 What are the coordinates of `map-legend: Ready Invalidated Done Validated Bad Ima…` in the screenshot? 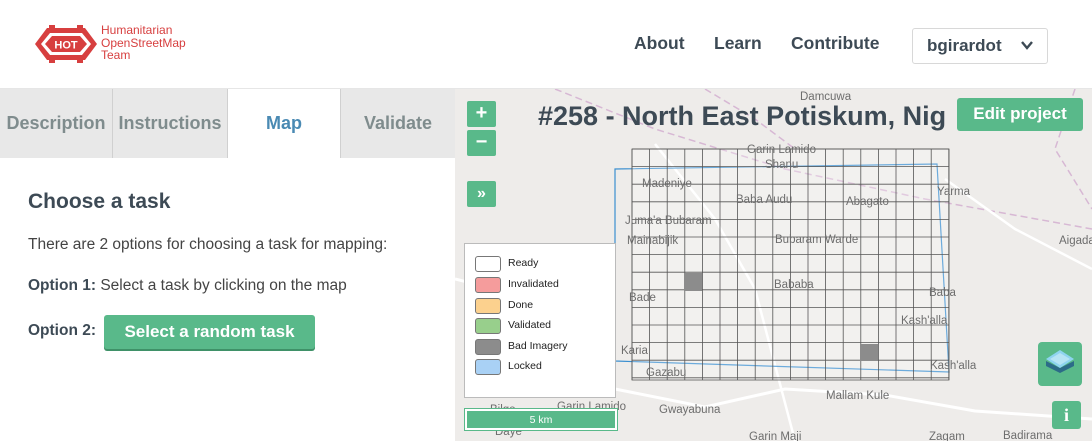 It's located at (540, 320).